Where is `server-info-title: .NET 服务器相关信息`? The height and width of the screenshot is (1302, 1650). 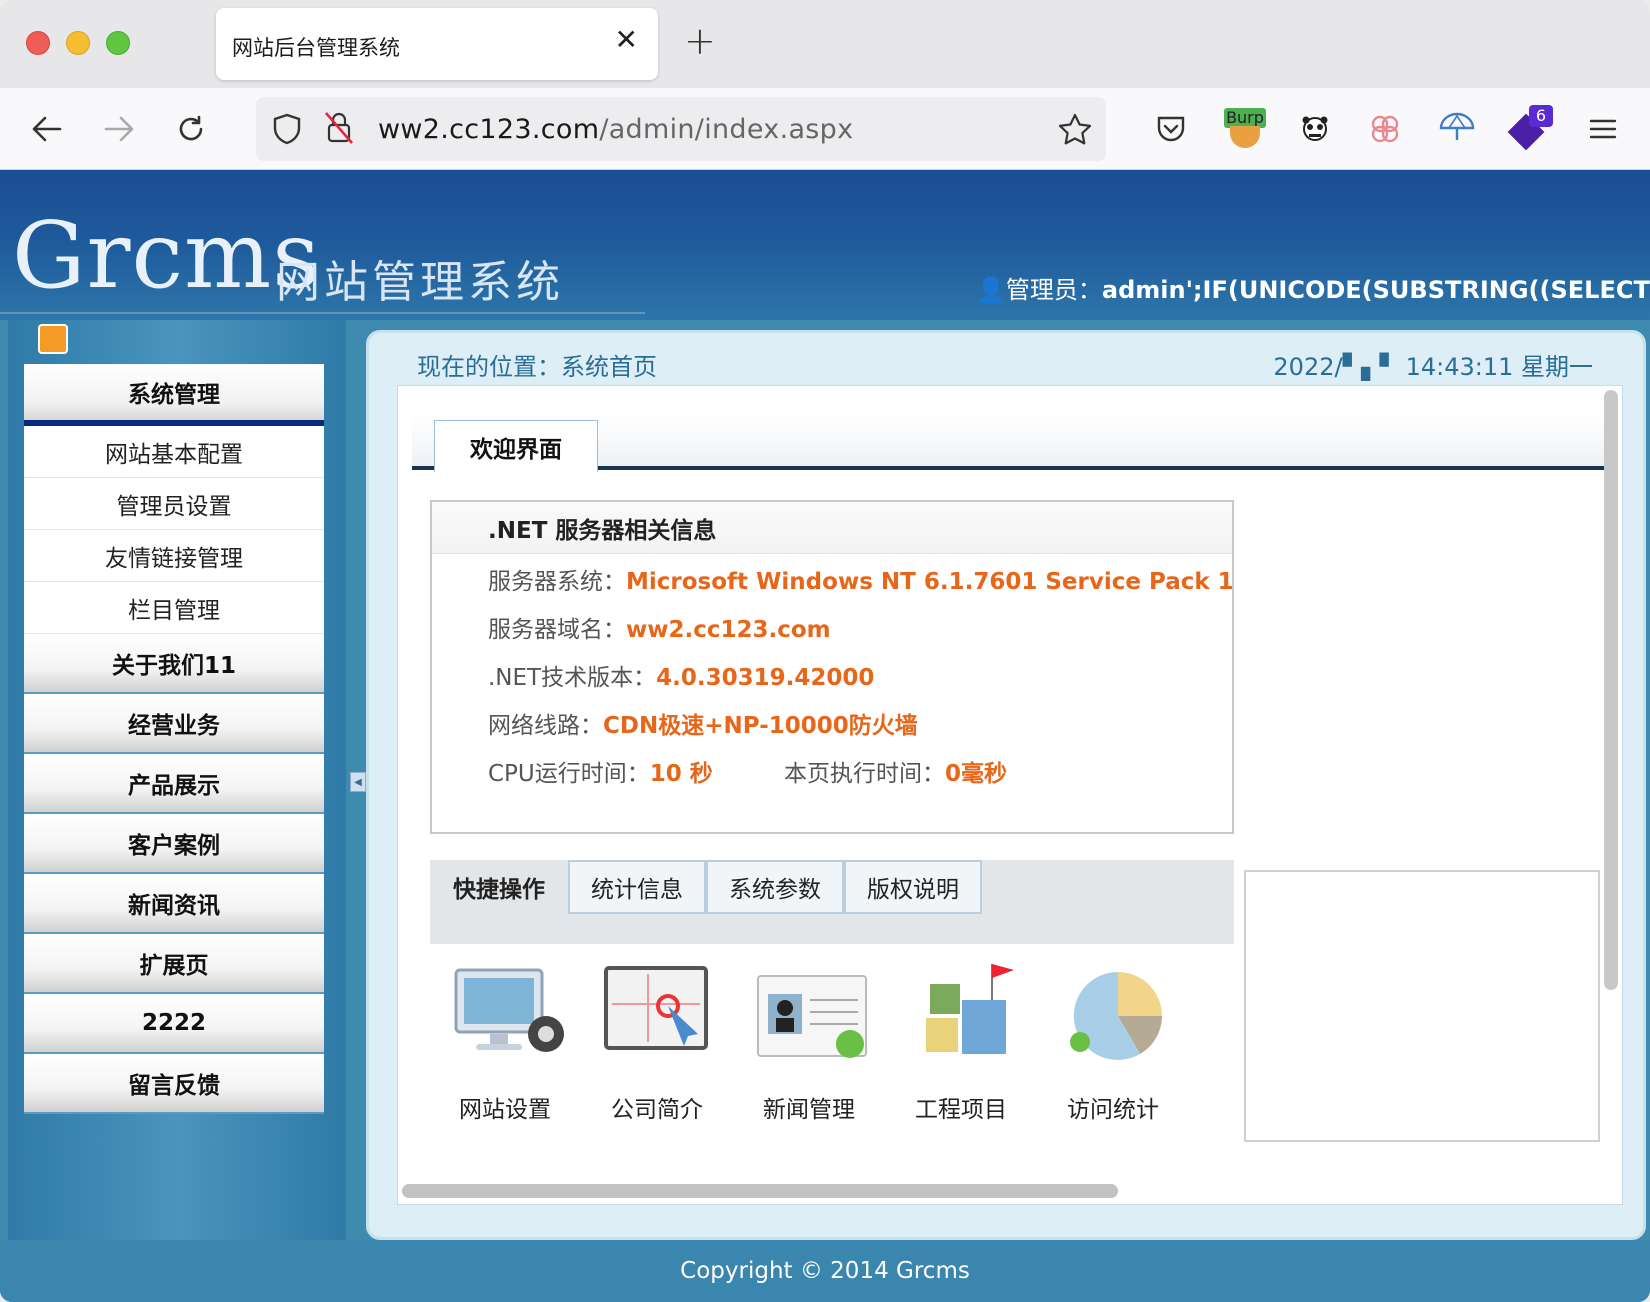
server-info-title: .NET 服务器相关信息 is located at coordinates (832, 528).